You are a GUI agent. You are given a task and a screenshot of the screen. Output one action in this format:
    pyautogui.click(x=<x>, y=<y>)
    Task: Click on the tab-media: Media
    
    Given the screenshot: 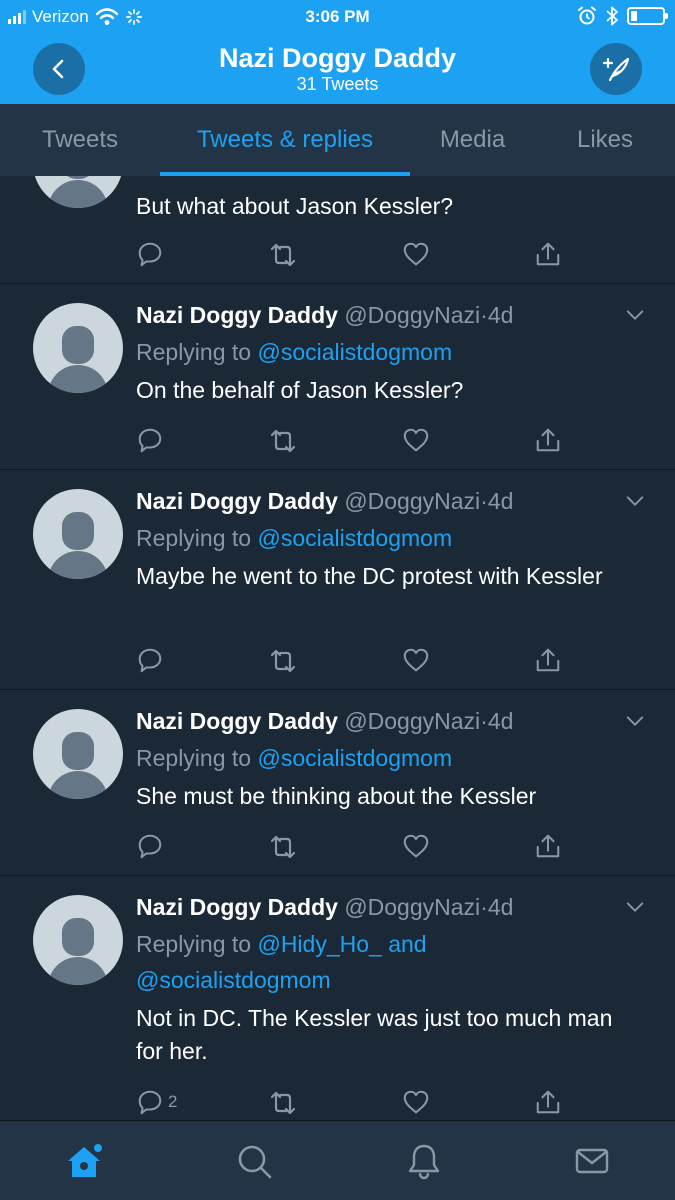 What is the action you would take?
    pyautogui.click(x=472, y=140)
    